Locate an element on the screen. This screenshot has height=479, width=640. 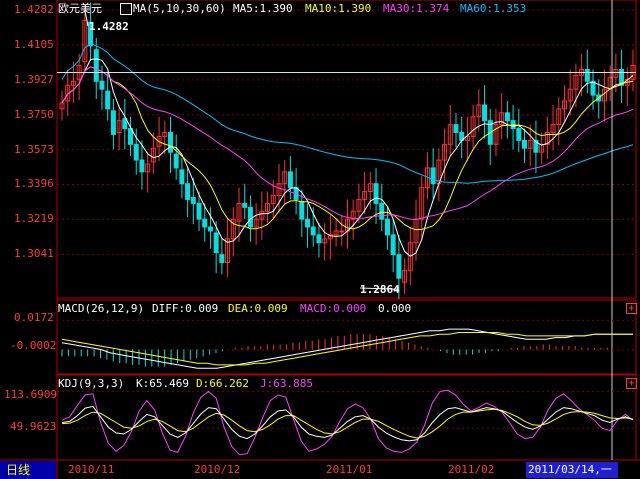
kdj-d: D:66.262 is located at coordinates (222, 383).